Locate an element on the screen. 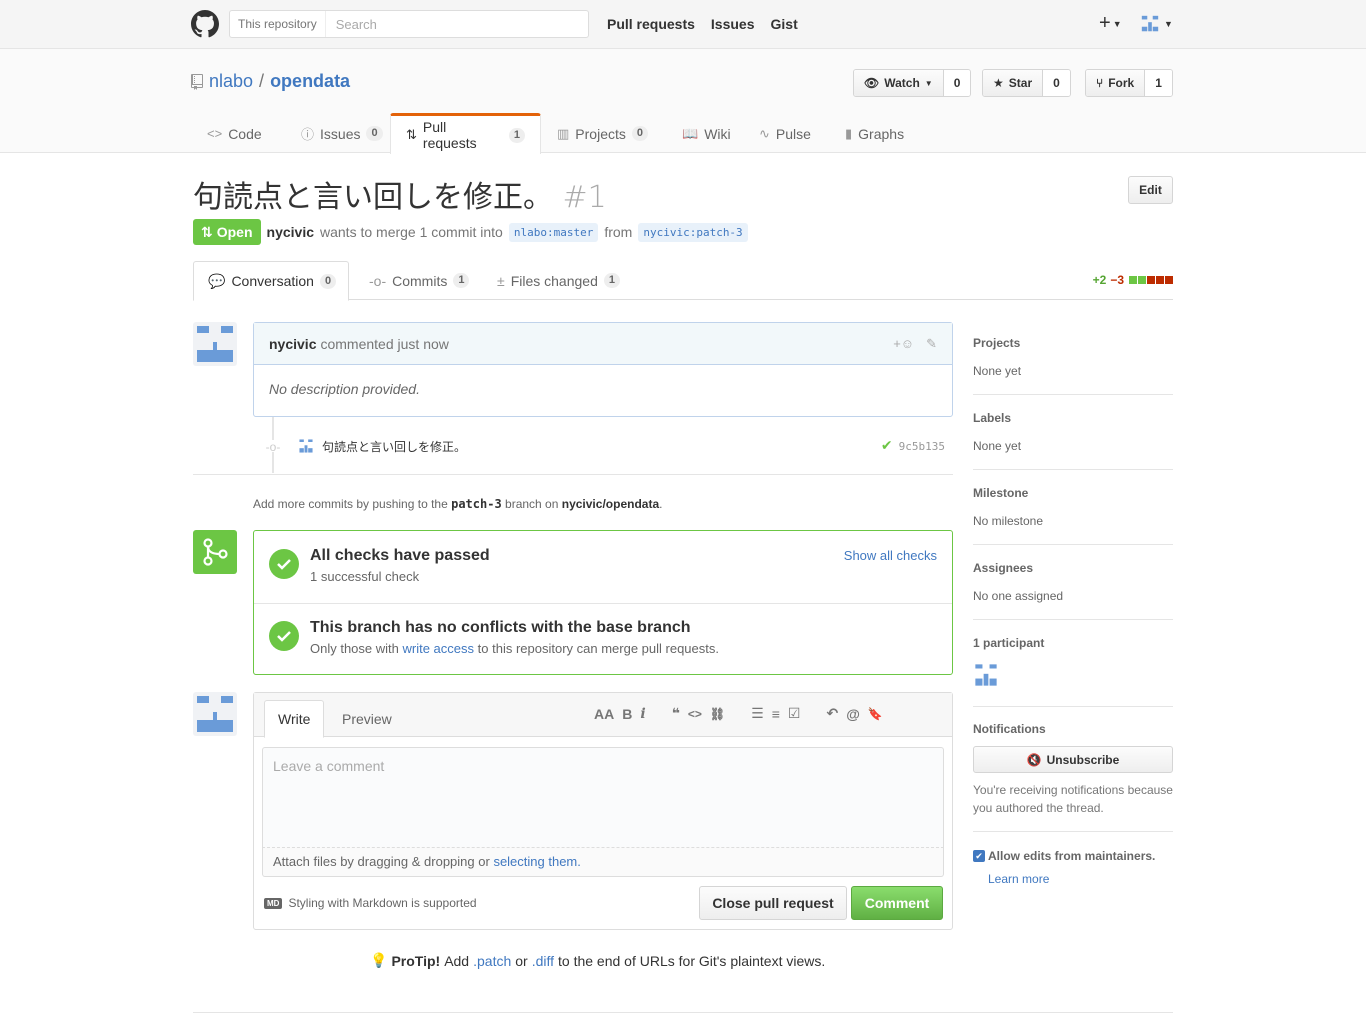 This screenshot has height=1024, width=1366. tab-write: Write is located at coordinates (294, 719).